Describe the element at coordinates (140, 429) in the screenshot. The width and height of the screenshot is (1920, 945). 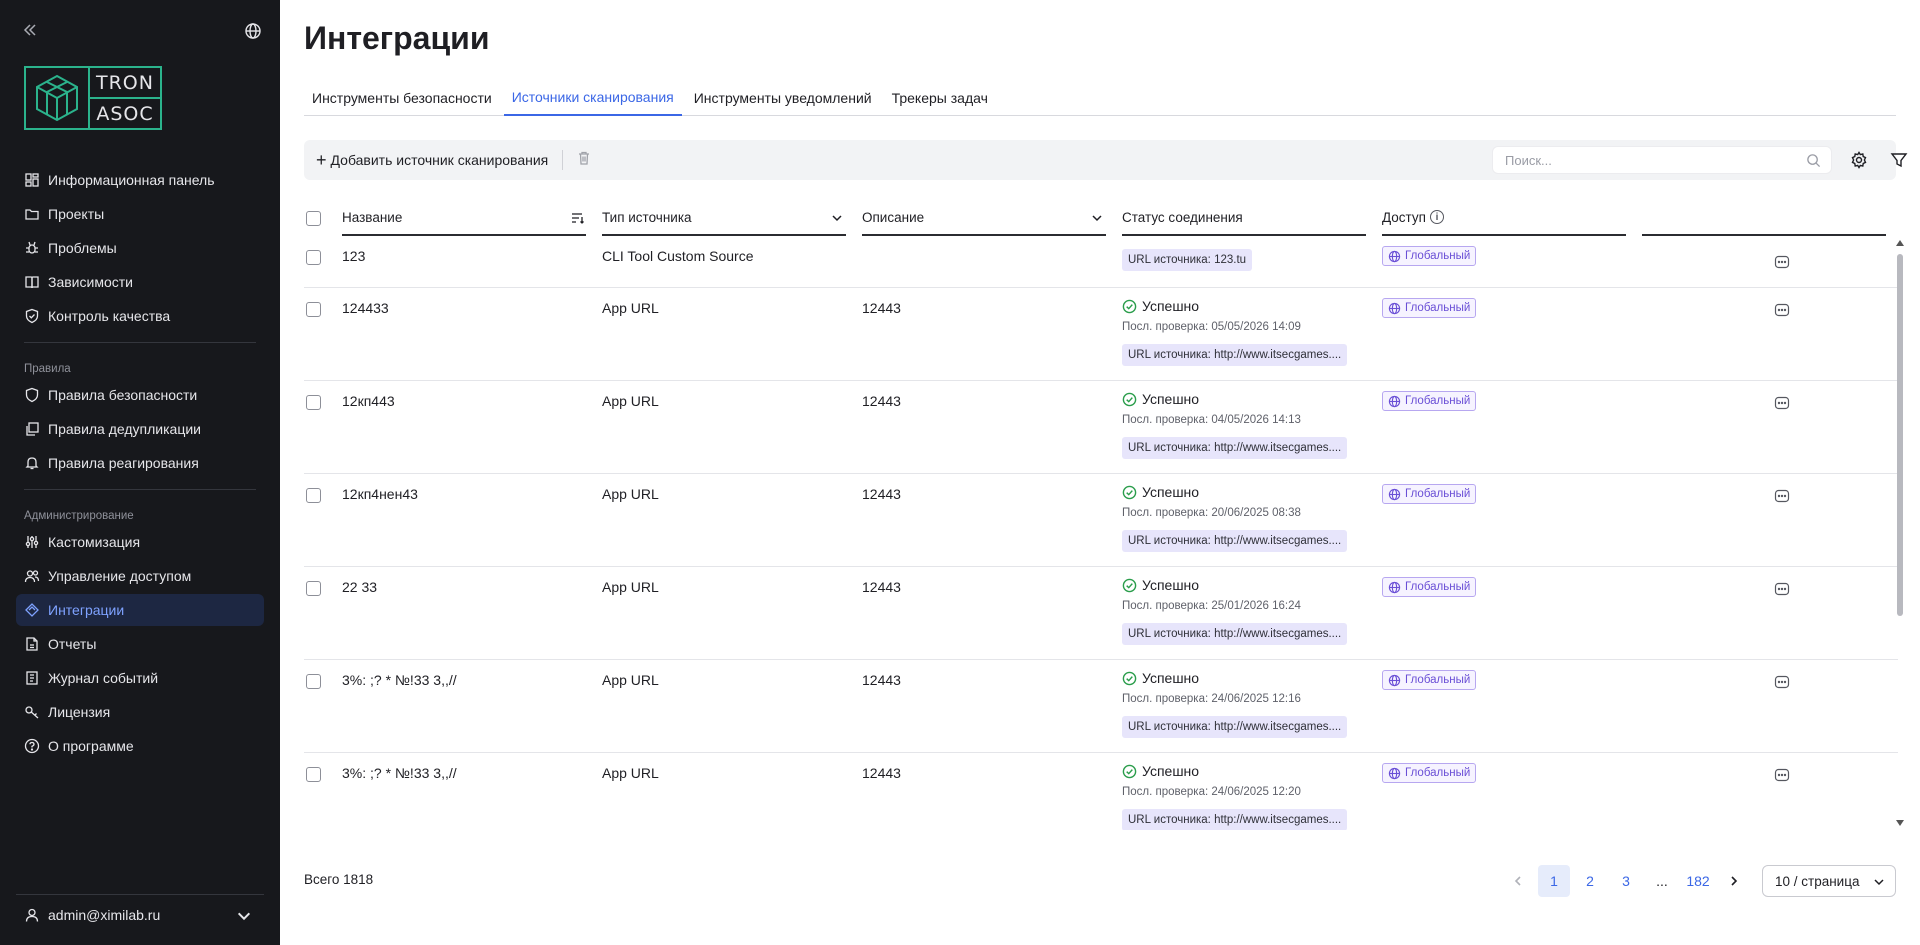
I see `nav-item-dedup-rules: Правила дедупликации` at that location.